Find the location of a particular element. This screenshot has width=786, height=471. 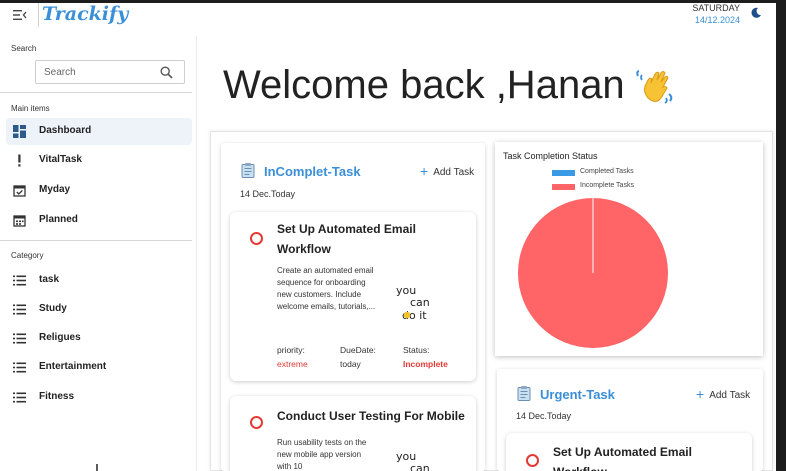

search-section-label: Search is located at coordinates (24, 48).